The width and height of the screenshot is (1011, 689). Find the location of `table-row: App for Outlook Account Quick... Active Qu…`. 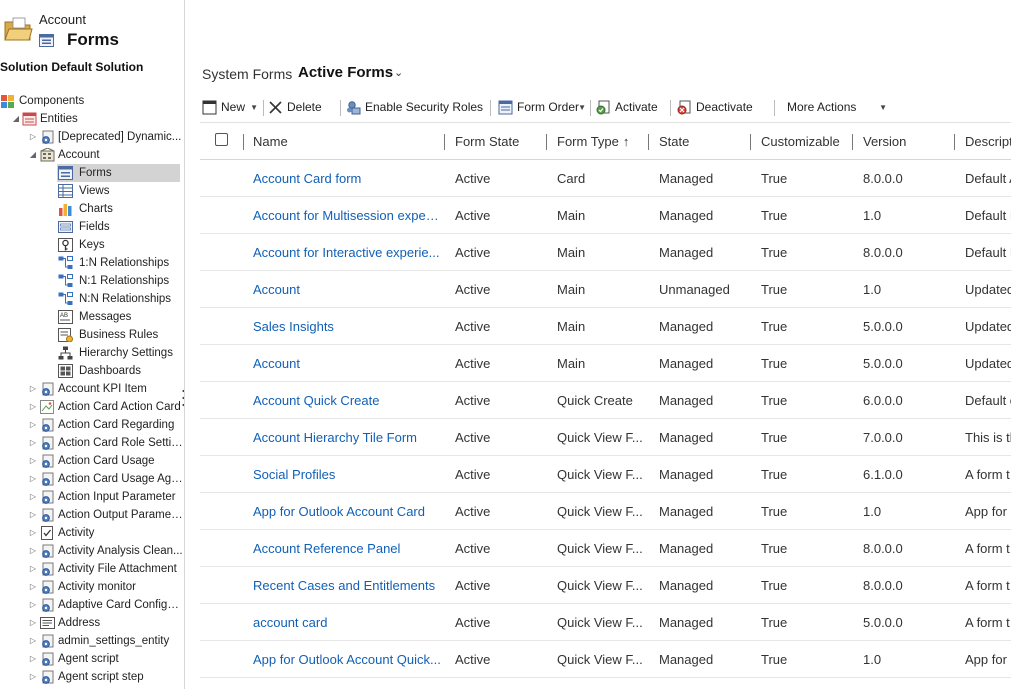

table-row: App for Outlook Account Quick... Active Qu… is located at coordinates (605, 659).